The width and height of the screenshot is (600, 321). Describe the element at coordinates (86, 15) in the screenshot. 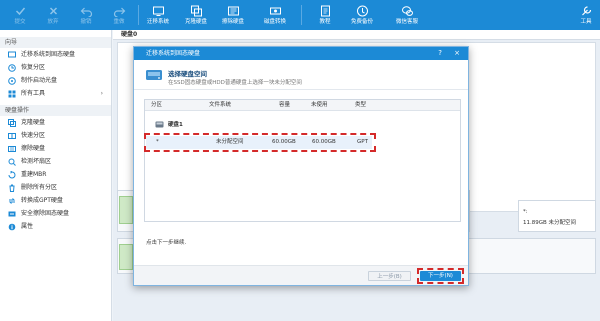

I see `undo-button: 撤销` at that location.